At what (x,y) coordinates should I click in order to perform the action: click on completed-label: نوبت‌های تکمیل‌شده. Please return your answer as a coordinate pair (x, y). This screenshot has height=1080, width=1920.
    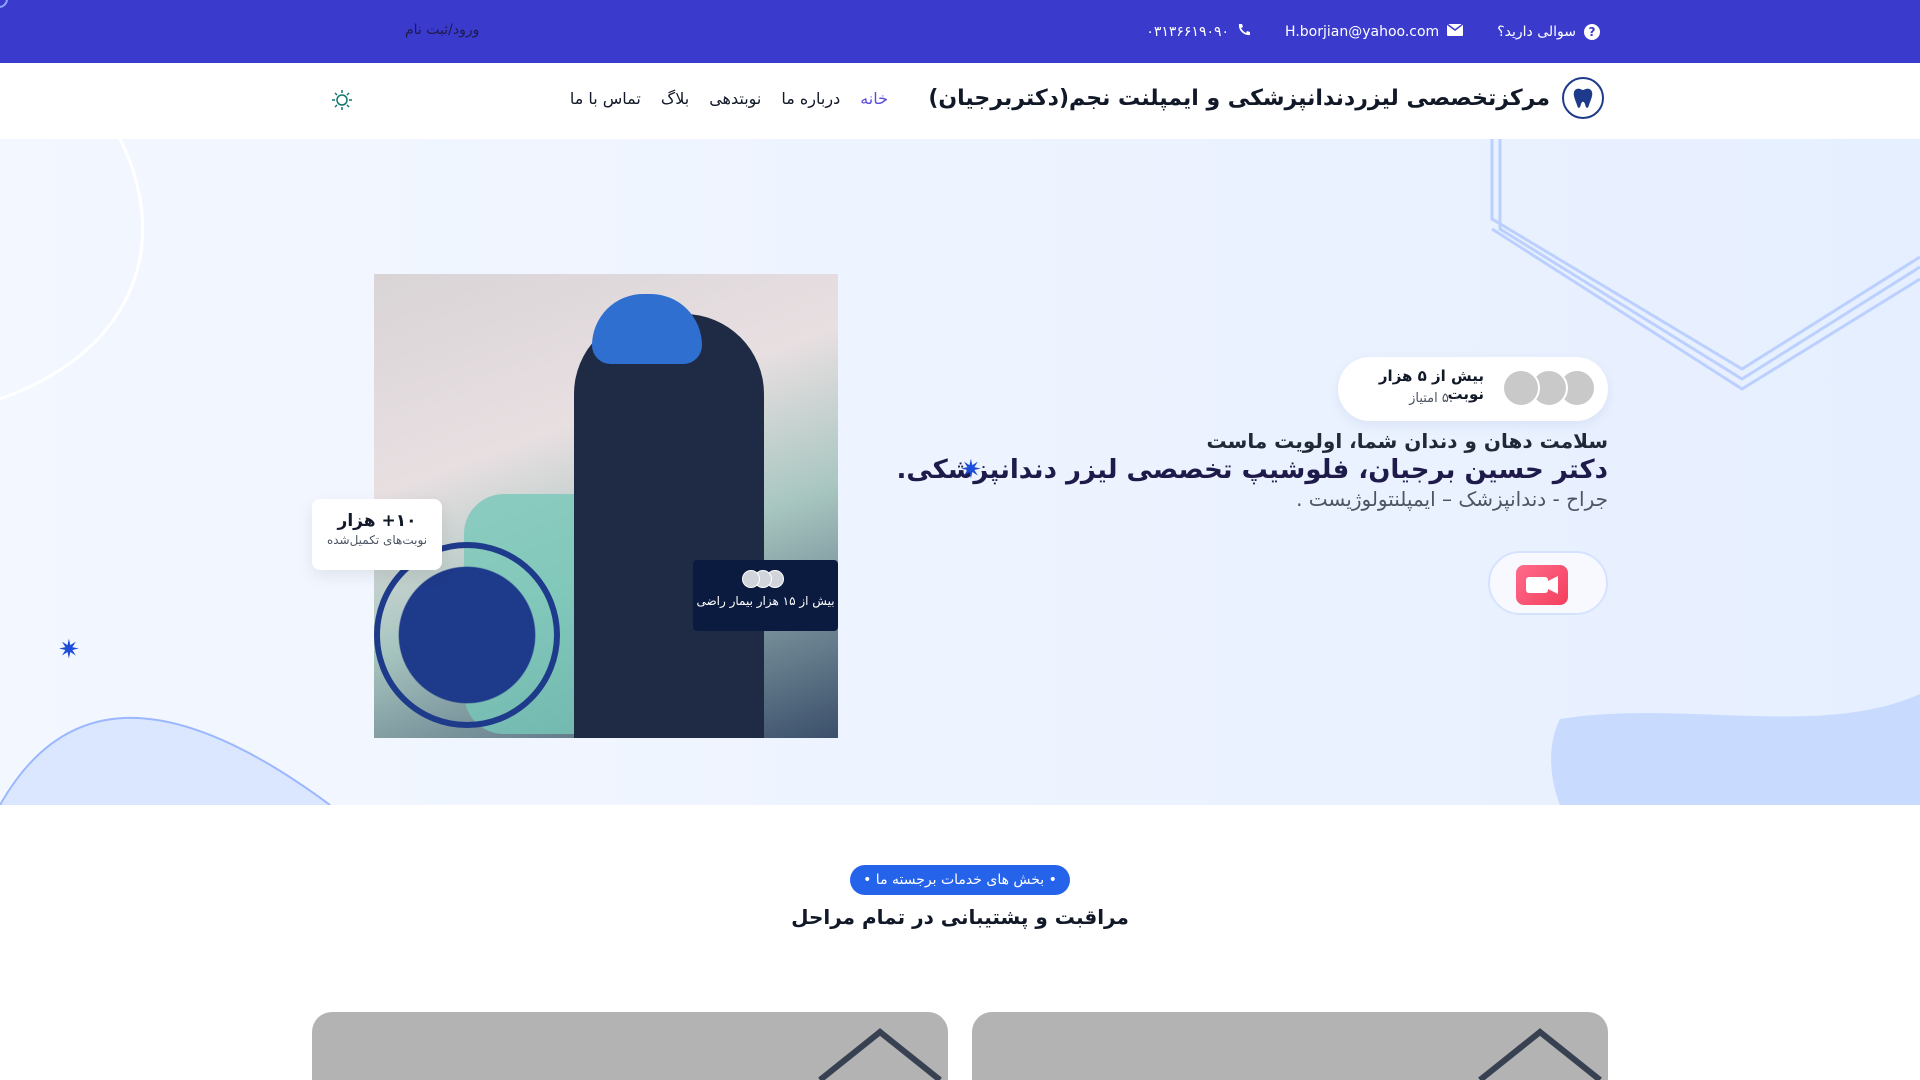
    Looking at the image, I should click on (377, 540).